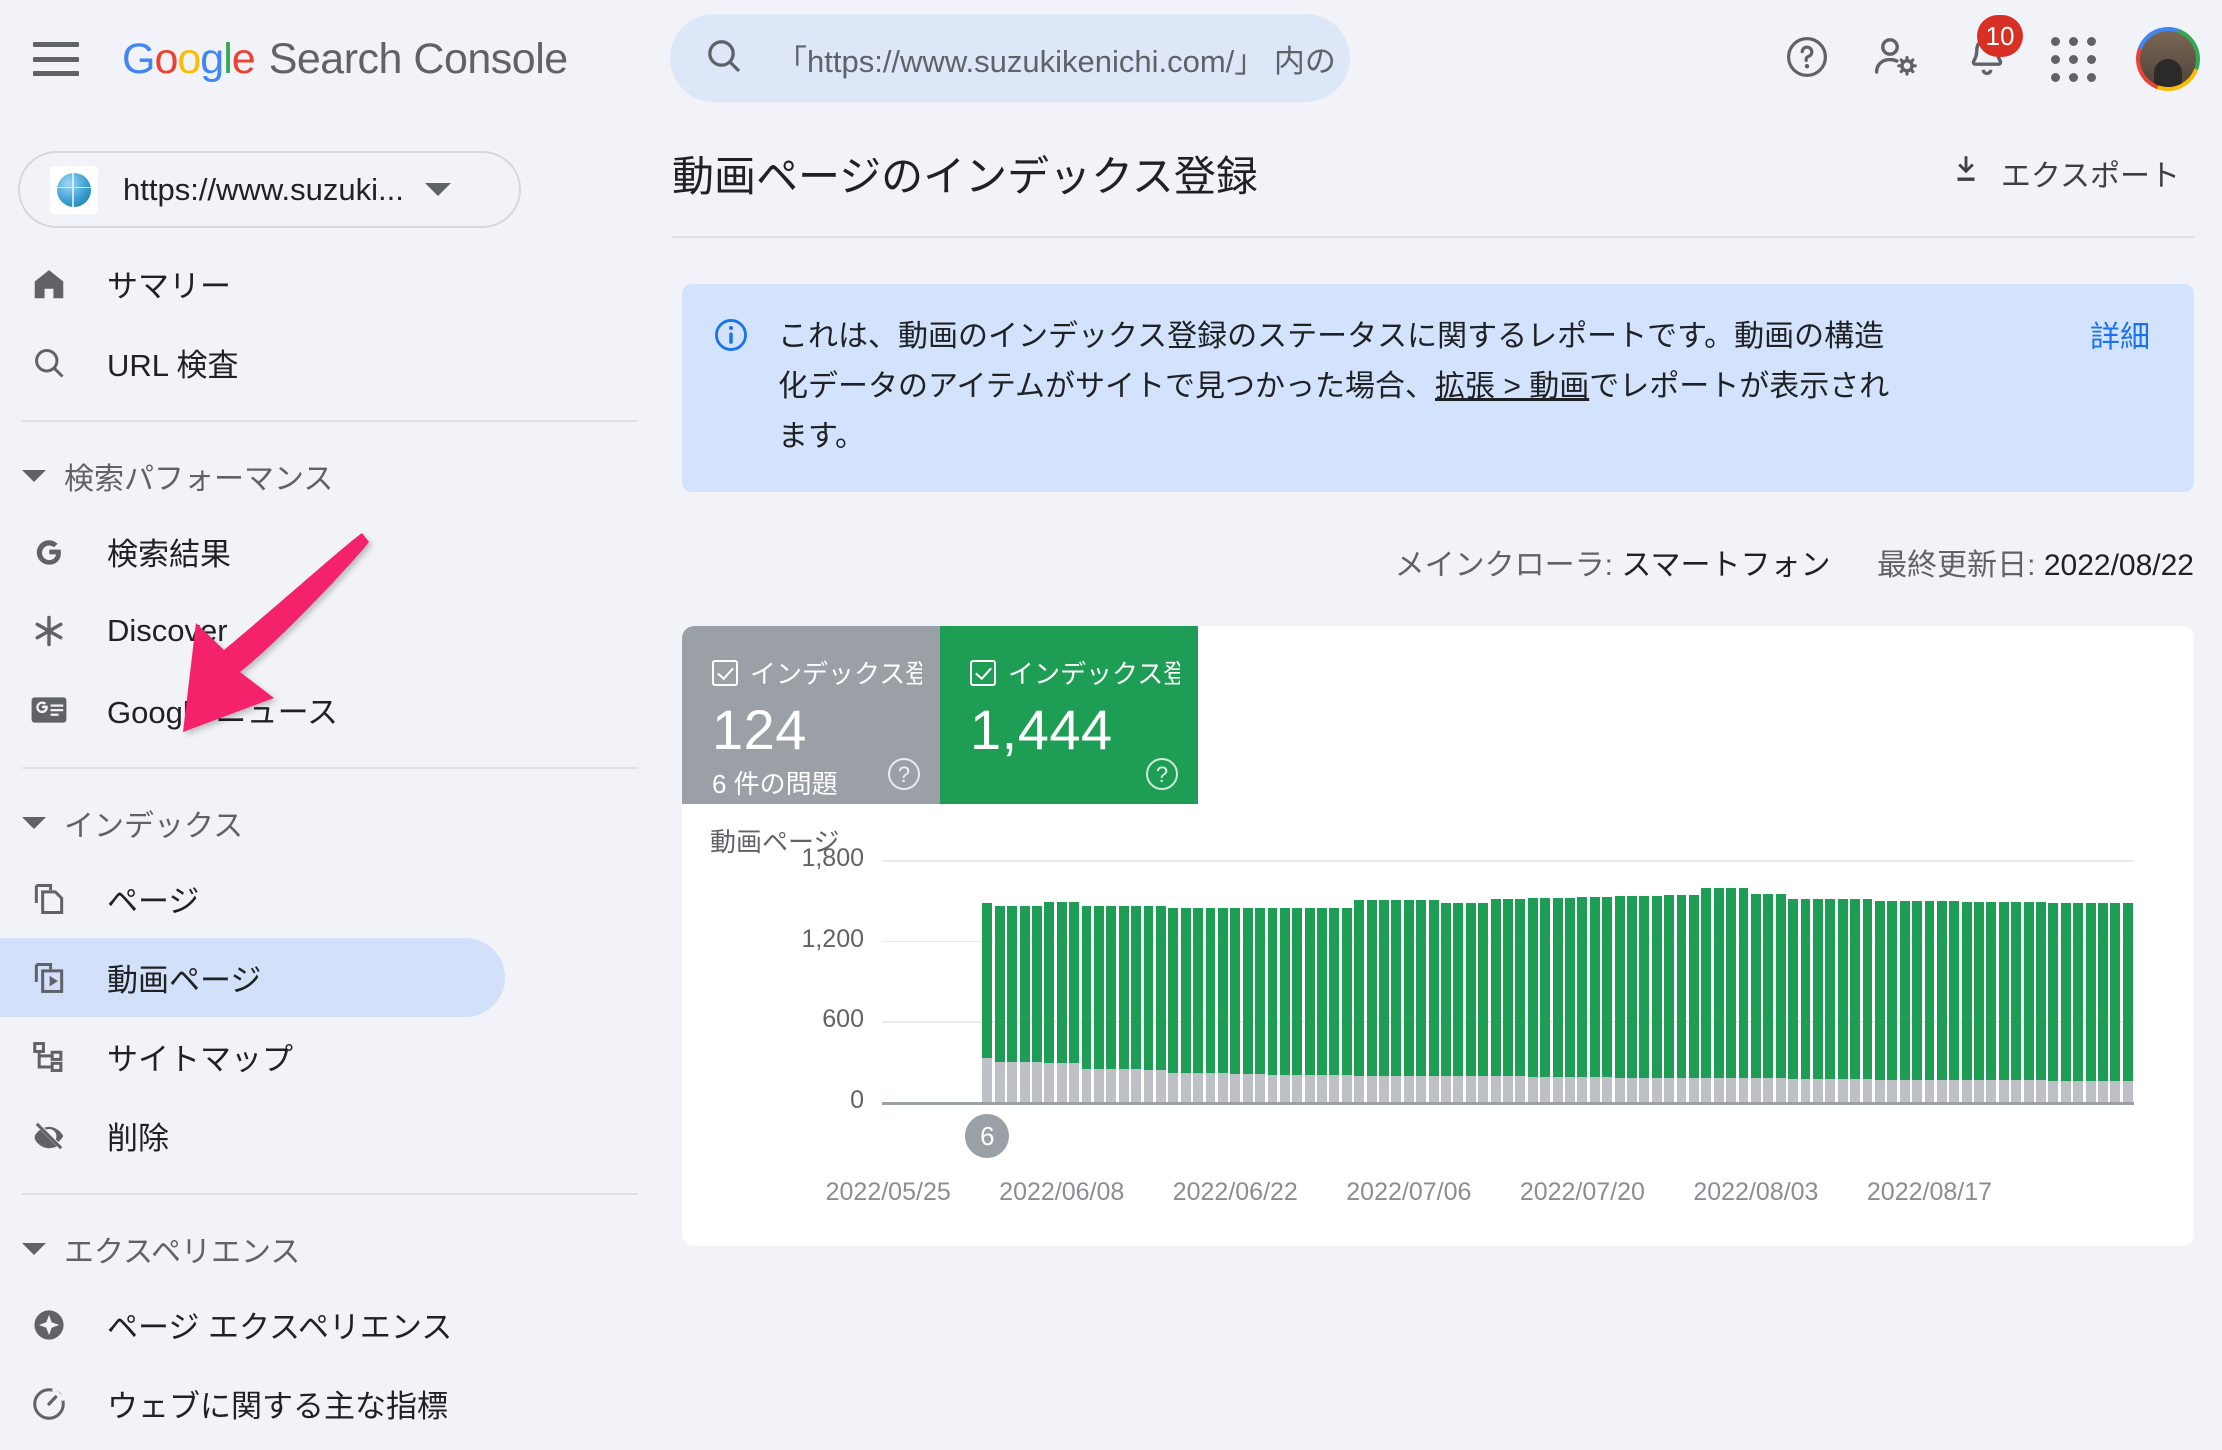  Describe the element at coordinates (252, 1056) in the screenshot. I see `sidebar-item-sitemaps: サイトマップ` at that location.